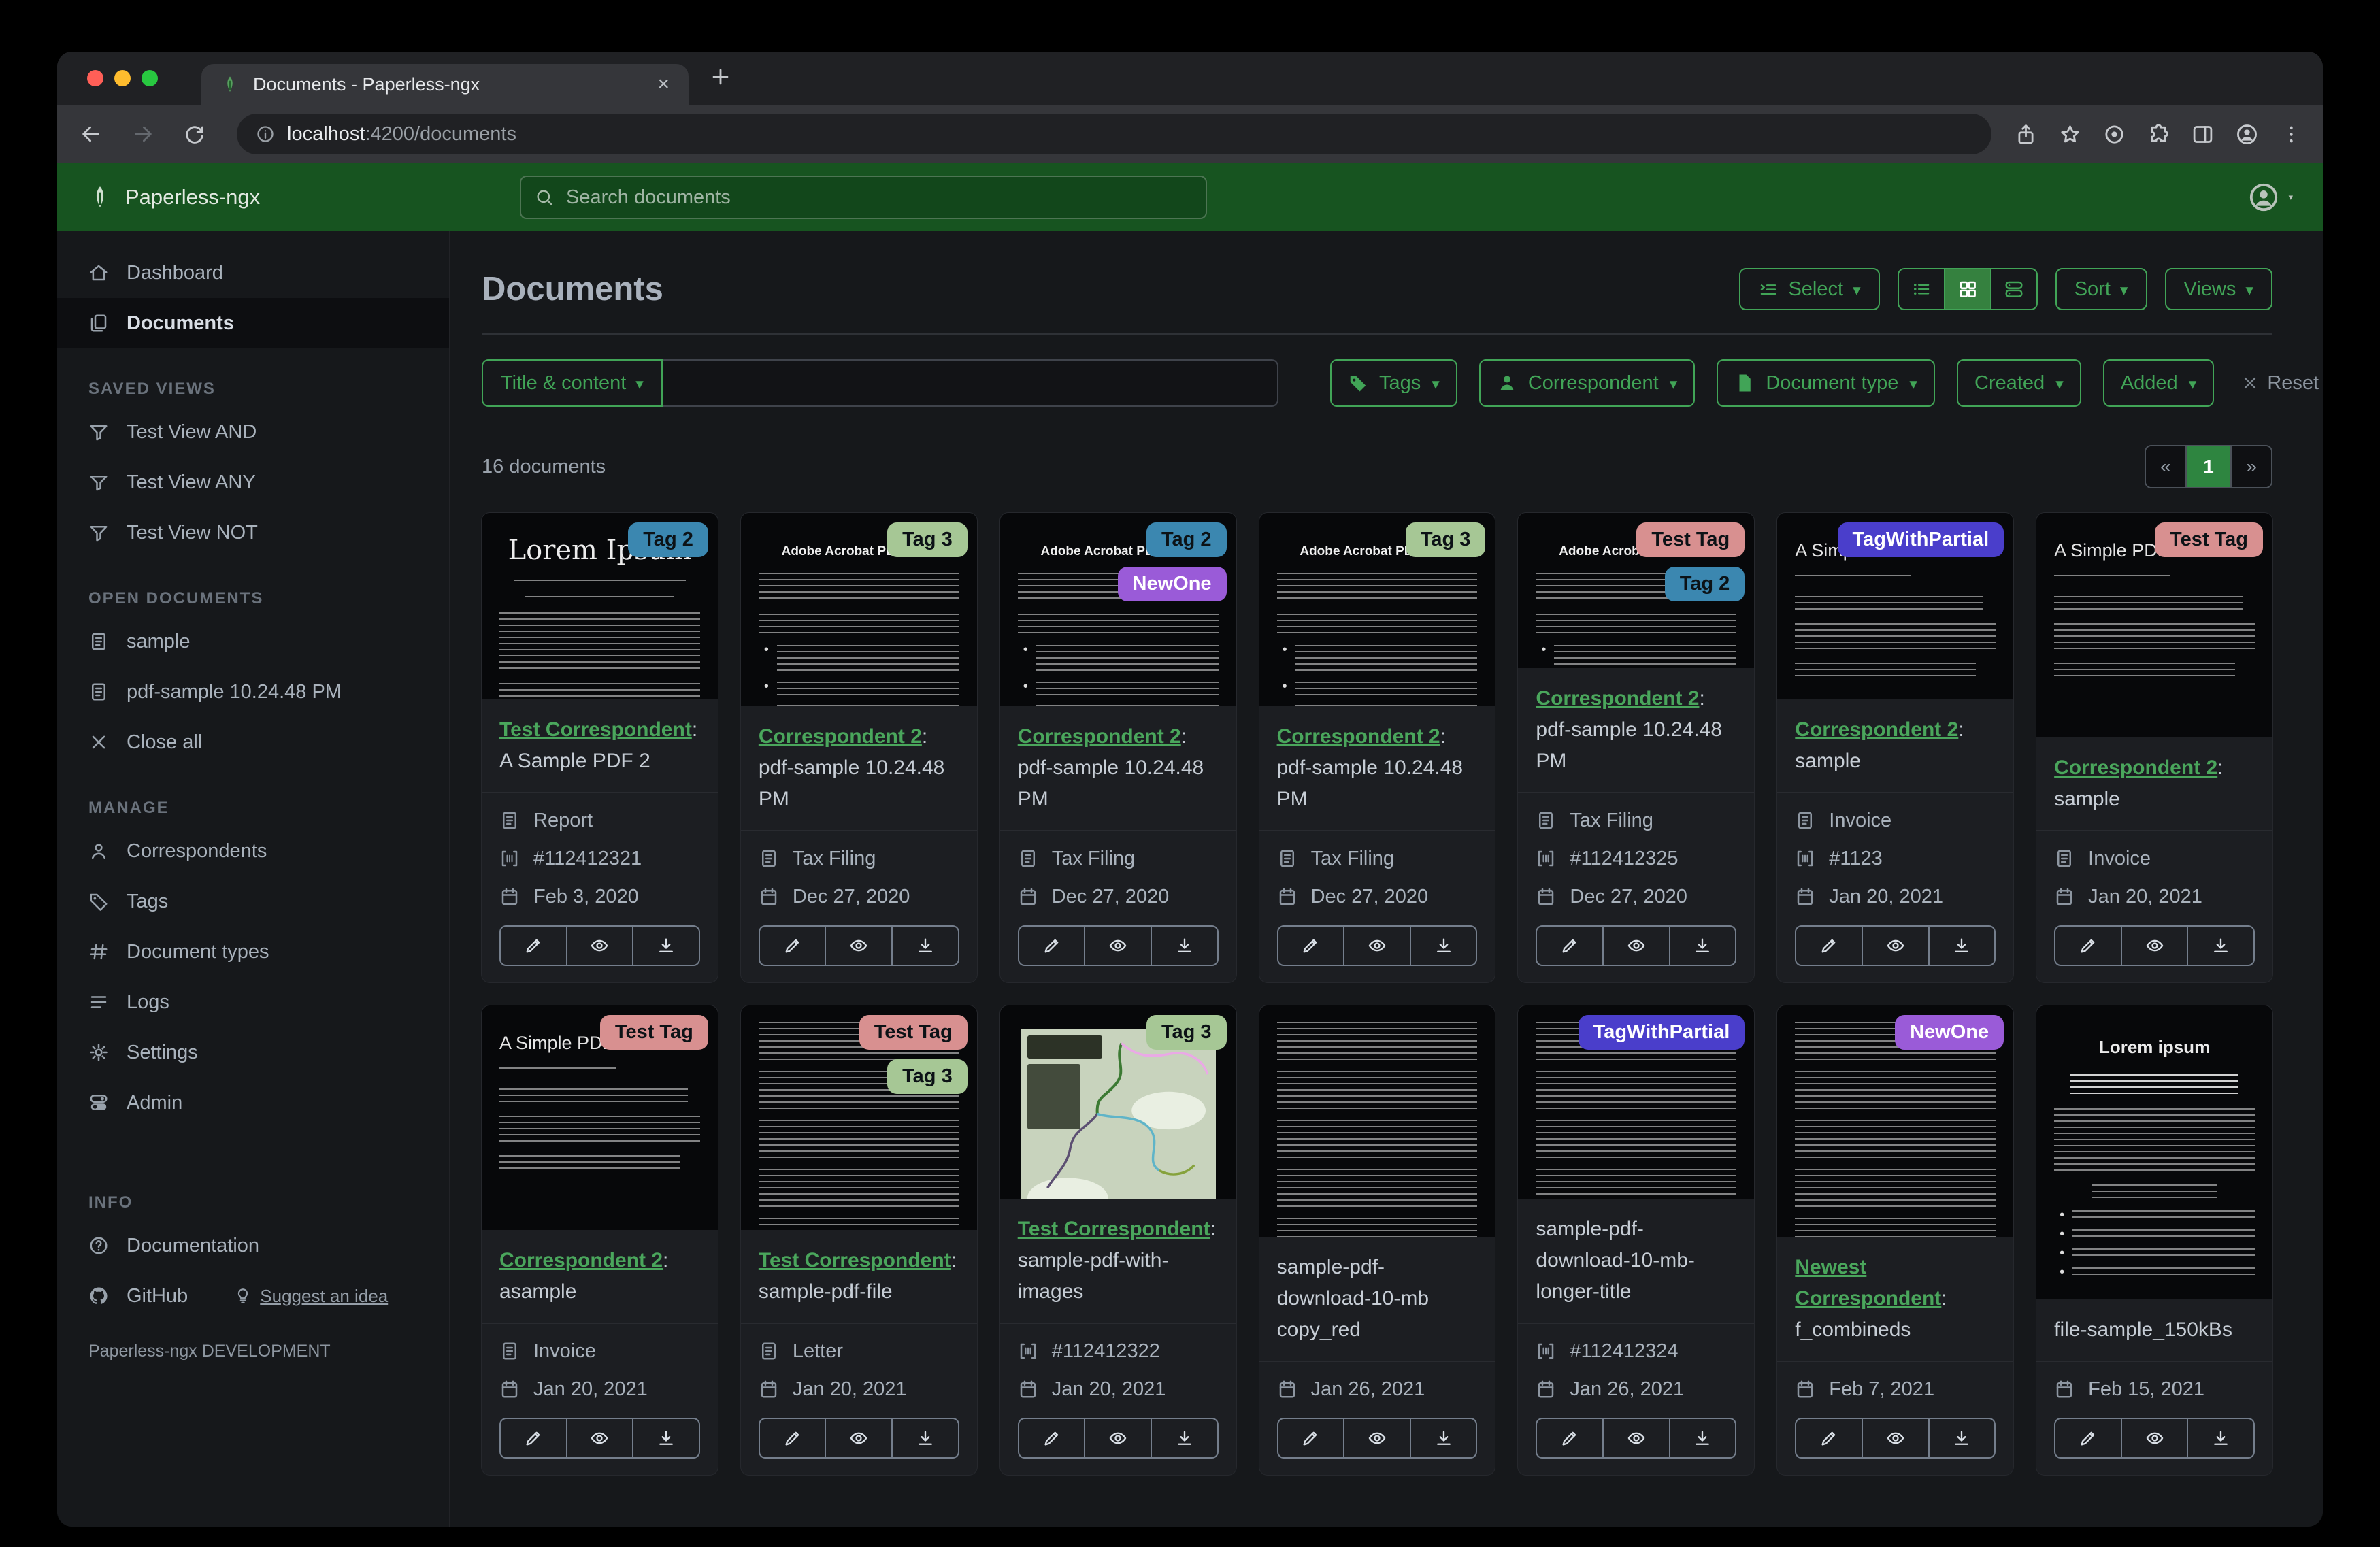 Image resolution: width=2380 pixels, height=1547 pixels. I want to click on filter-chip-correspondent: Correspondent, so click(1587, 383).